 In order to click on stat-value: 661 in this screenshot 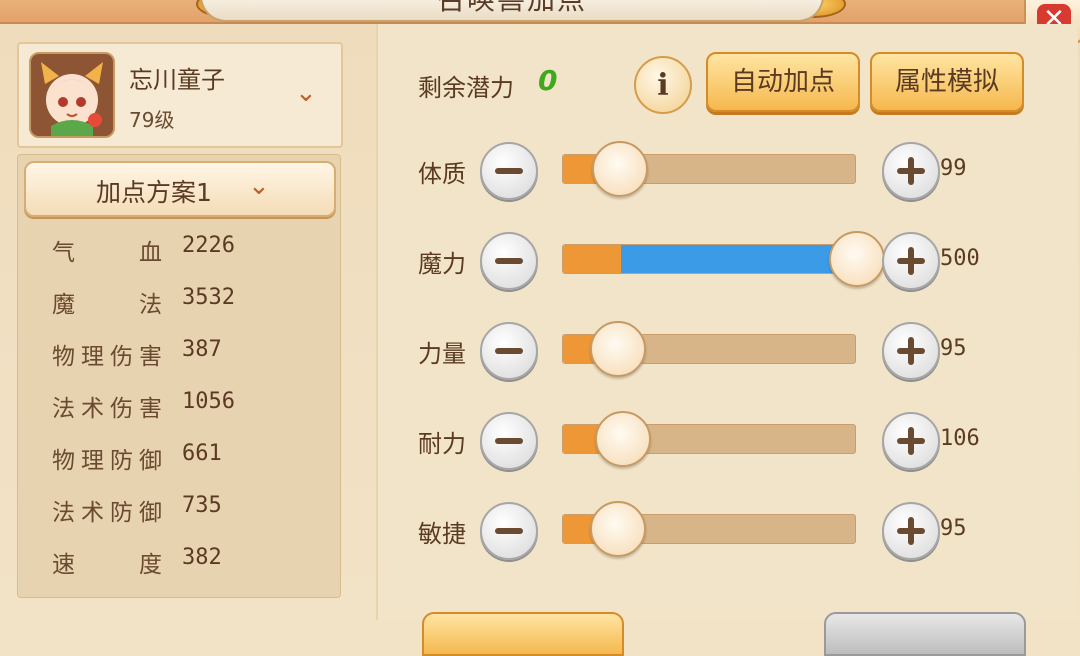, I will do `click(202, 453)`.